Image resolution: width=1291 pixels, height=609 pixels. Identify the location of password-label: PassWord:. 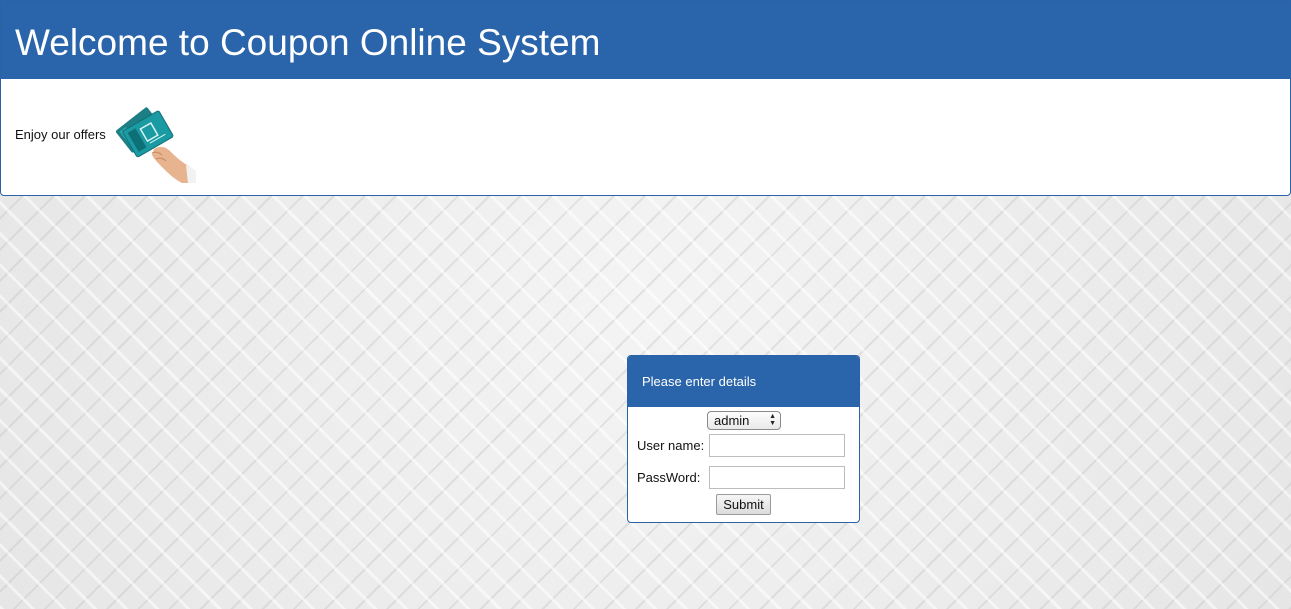
(669, 477).